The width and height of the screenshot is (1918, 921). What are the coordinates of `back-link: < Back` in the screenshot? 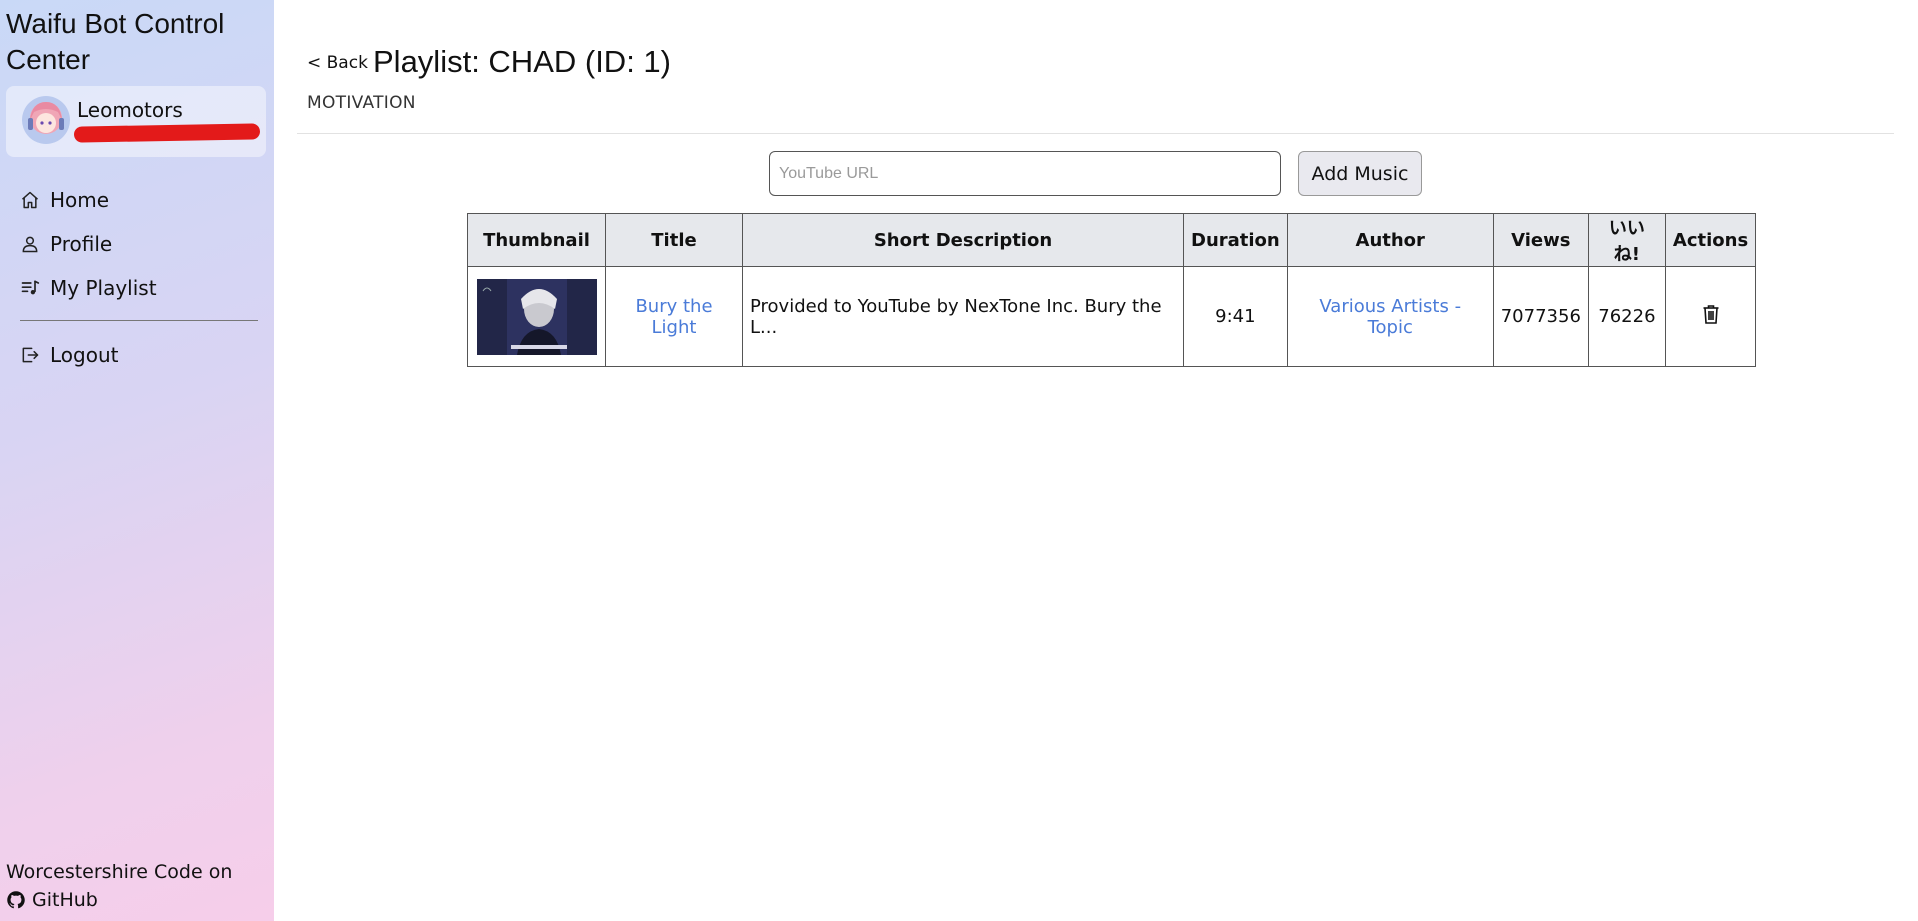 It's located at (337, 63).